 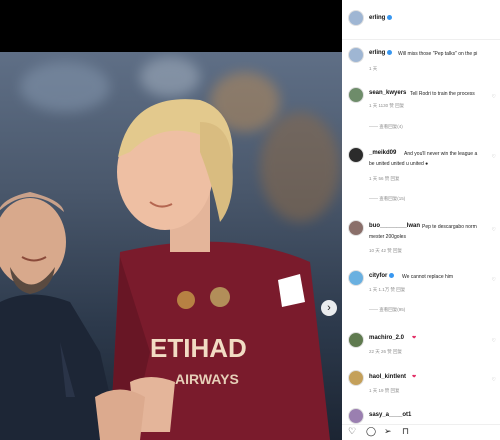 What do you see at coordinates (386, 250) in the screenshot?
I see `comment-meta: 10 天 42 赞 回复` at bounding box center [386, 250].